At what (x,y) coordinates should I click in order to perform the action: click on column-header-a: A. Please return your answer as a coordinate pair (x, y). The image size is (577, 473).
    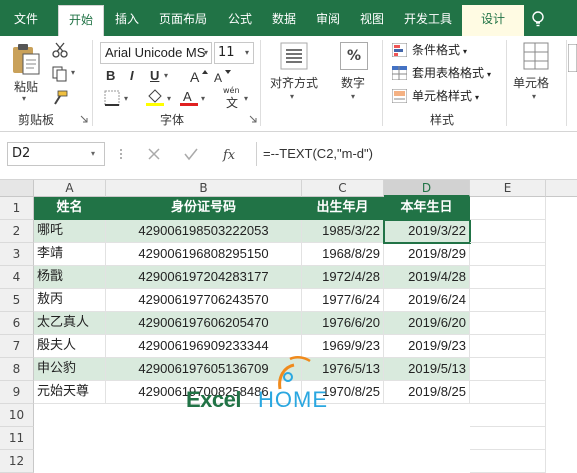
    Looking at the image, I should click on (70, 188).